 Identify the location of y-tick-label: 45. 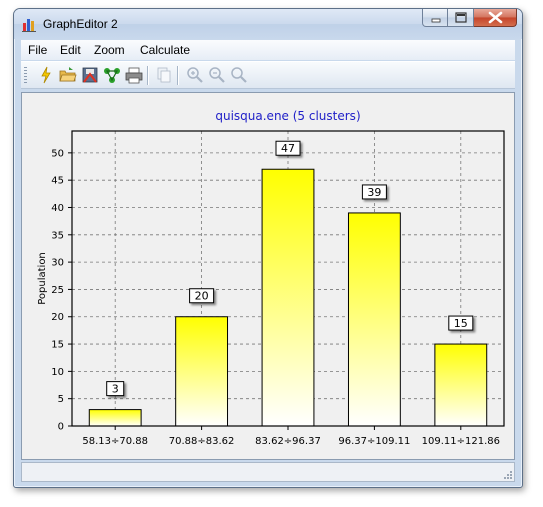
(57, 181).